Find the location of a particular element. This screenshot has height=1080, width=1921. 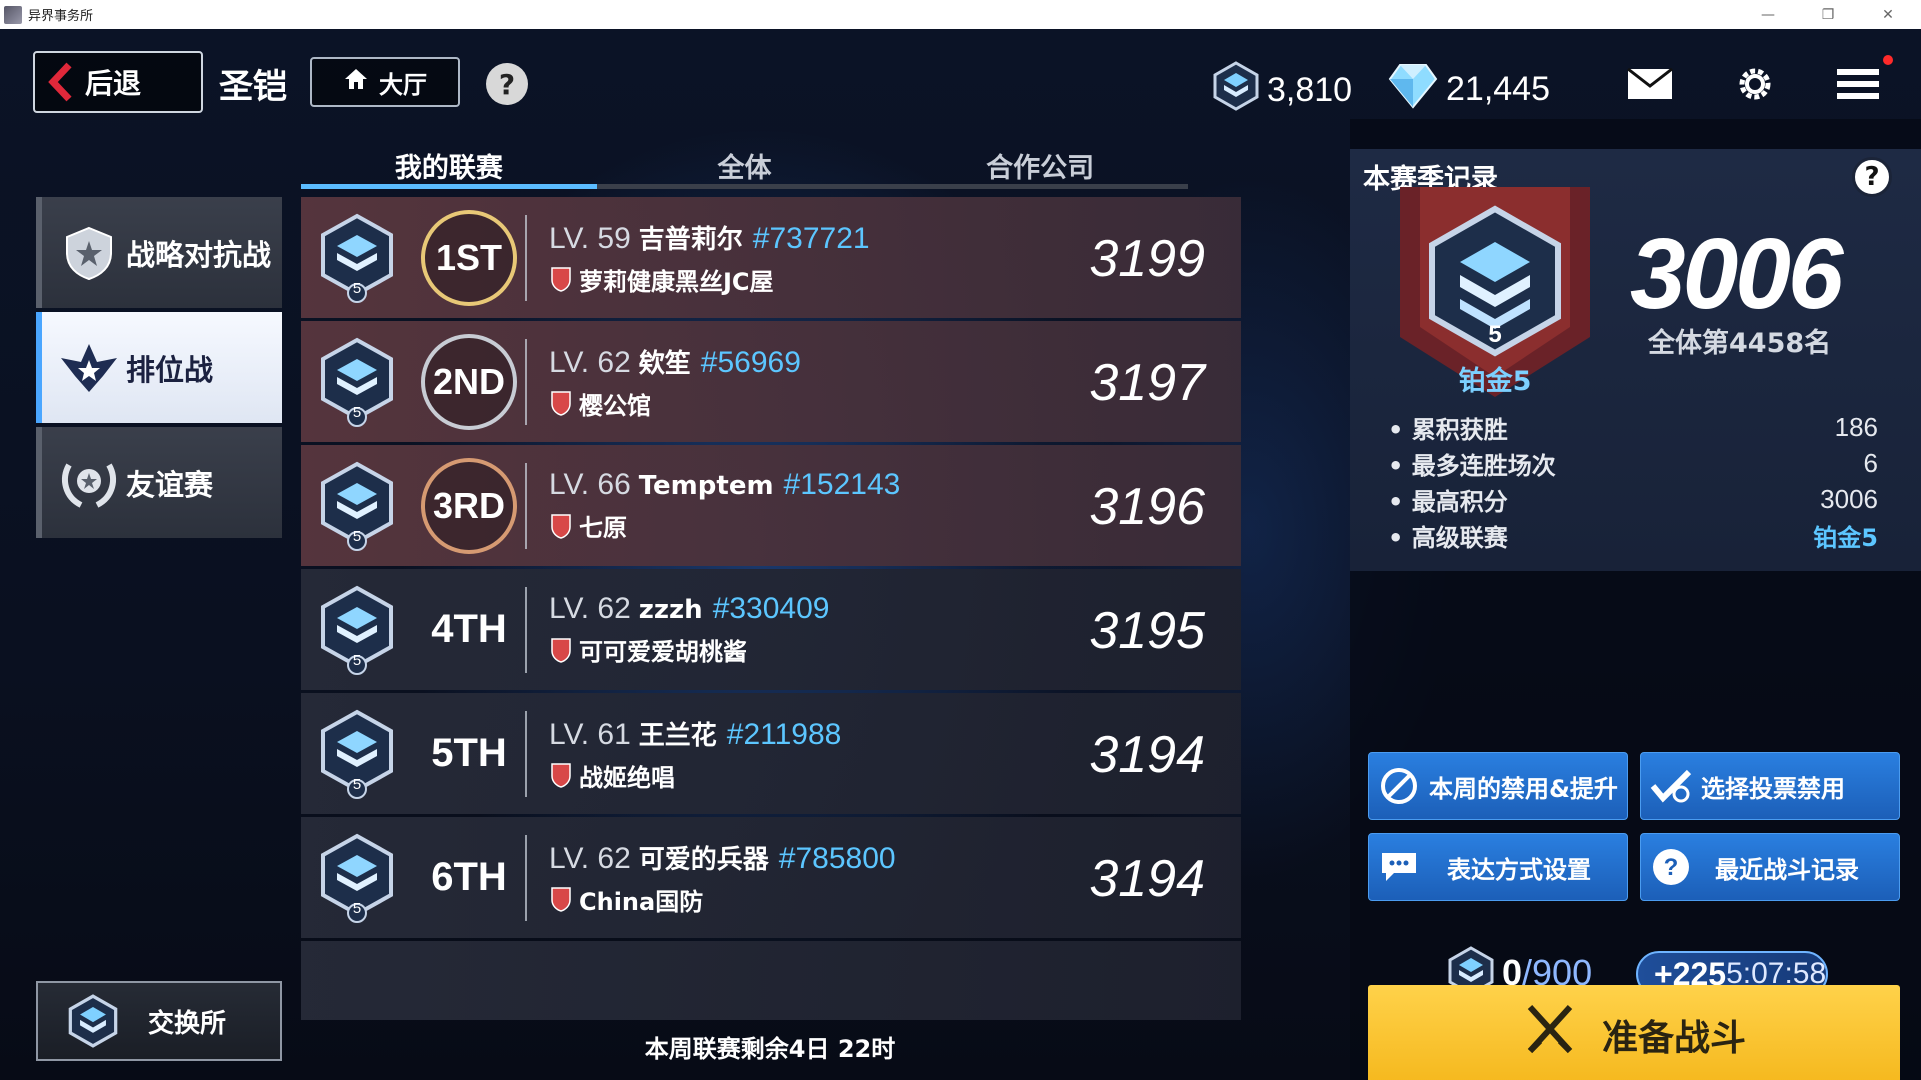

player-level: LV. 59 is located at coordinates (590, 238).